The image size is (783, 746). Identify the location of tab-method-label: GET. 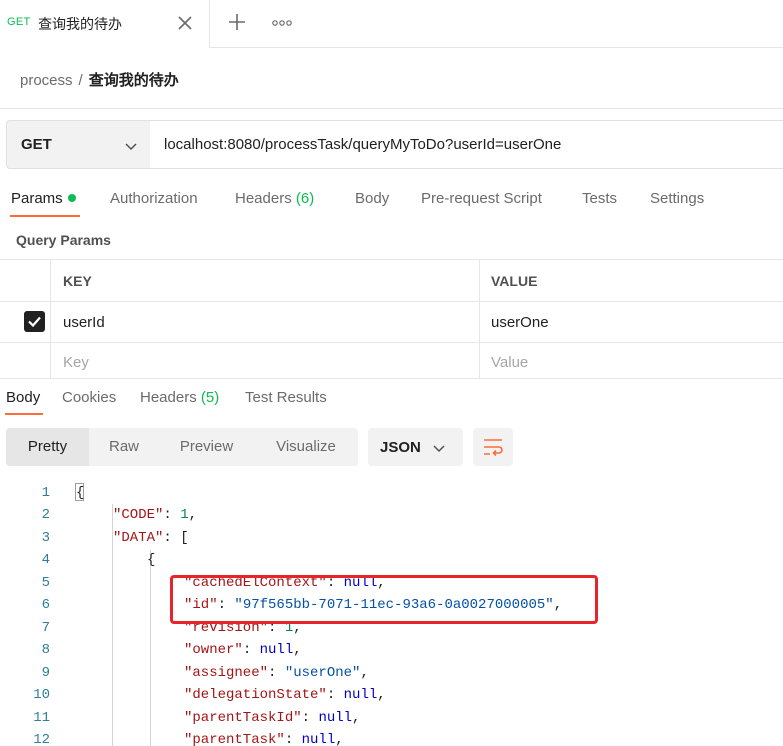
(19, 22).